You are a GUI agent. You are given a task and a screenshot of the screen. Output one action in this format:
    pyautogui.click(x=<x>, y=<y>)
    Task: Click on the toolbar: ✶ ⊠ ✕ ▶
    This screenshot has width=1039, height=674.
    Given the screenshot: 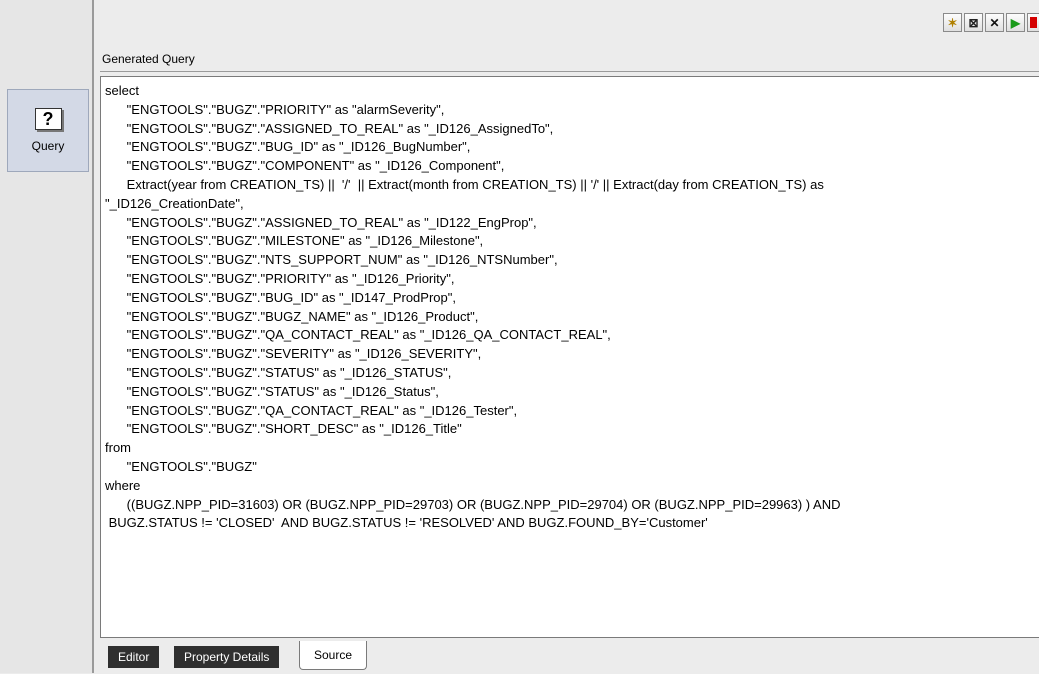 What is the action you would take?
    pyautogui.click(x=991, y=23)
    